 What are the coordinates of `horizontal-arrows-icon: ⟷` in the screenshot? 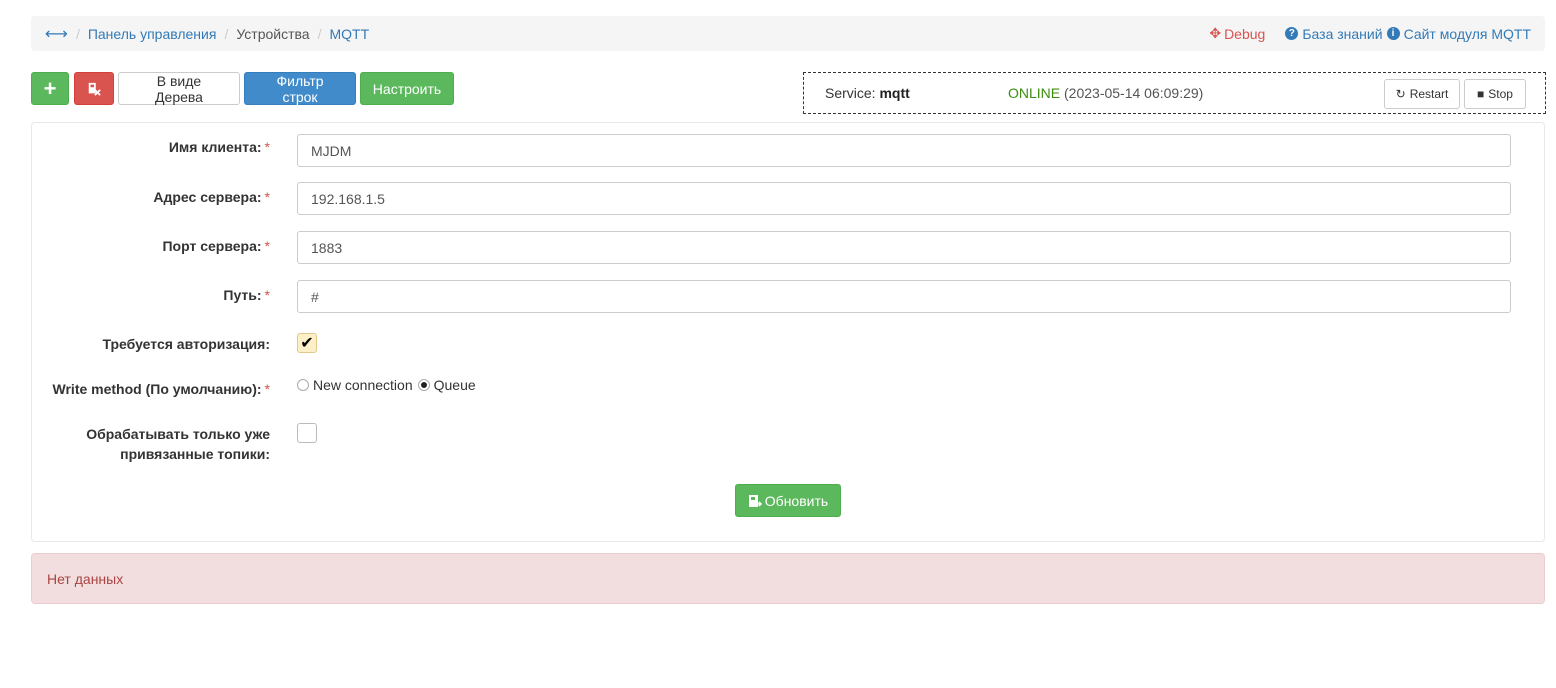 It's located at (56, 34).